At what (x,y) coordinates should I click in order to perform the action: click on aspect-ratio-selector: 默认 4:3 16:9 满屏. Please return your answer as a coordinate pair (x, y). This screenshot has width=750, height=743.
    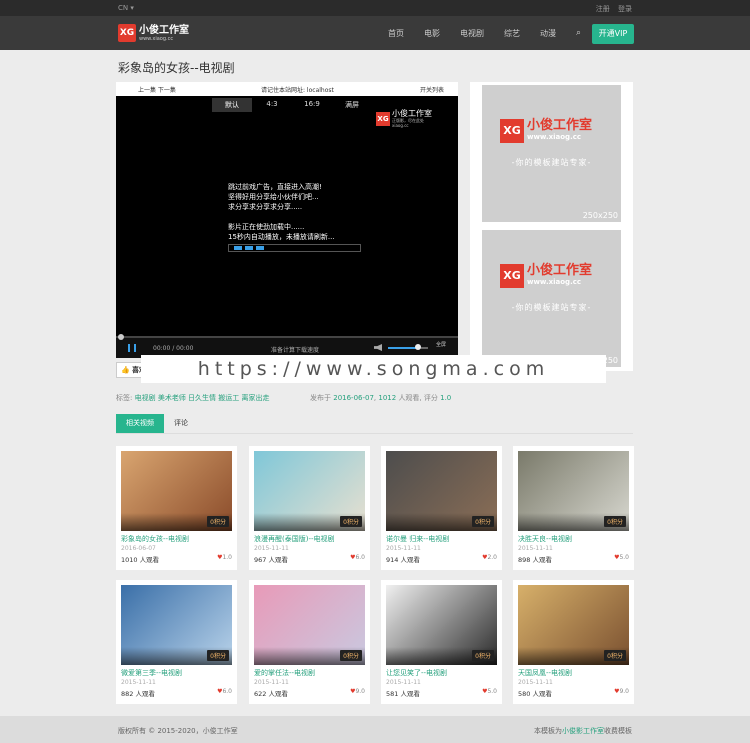
    Looking at the image, I should click on (292, 105).